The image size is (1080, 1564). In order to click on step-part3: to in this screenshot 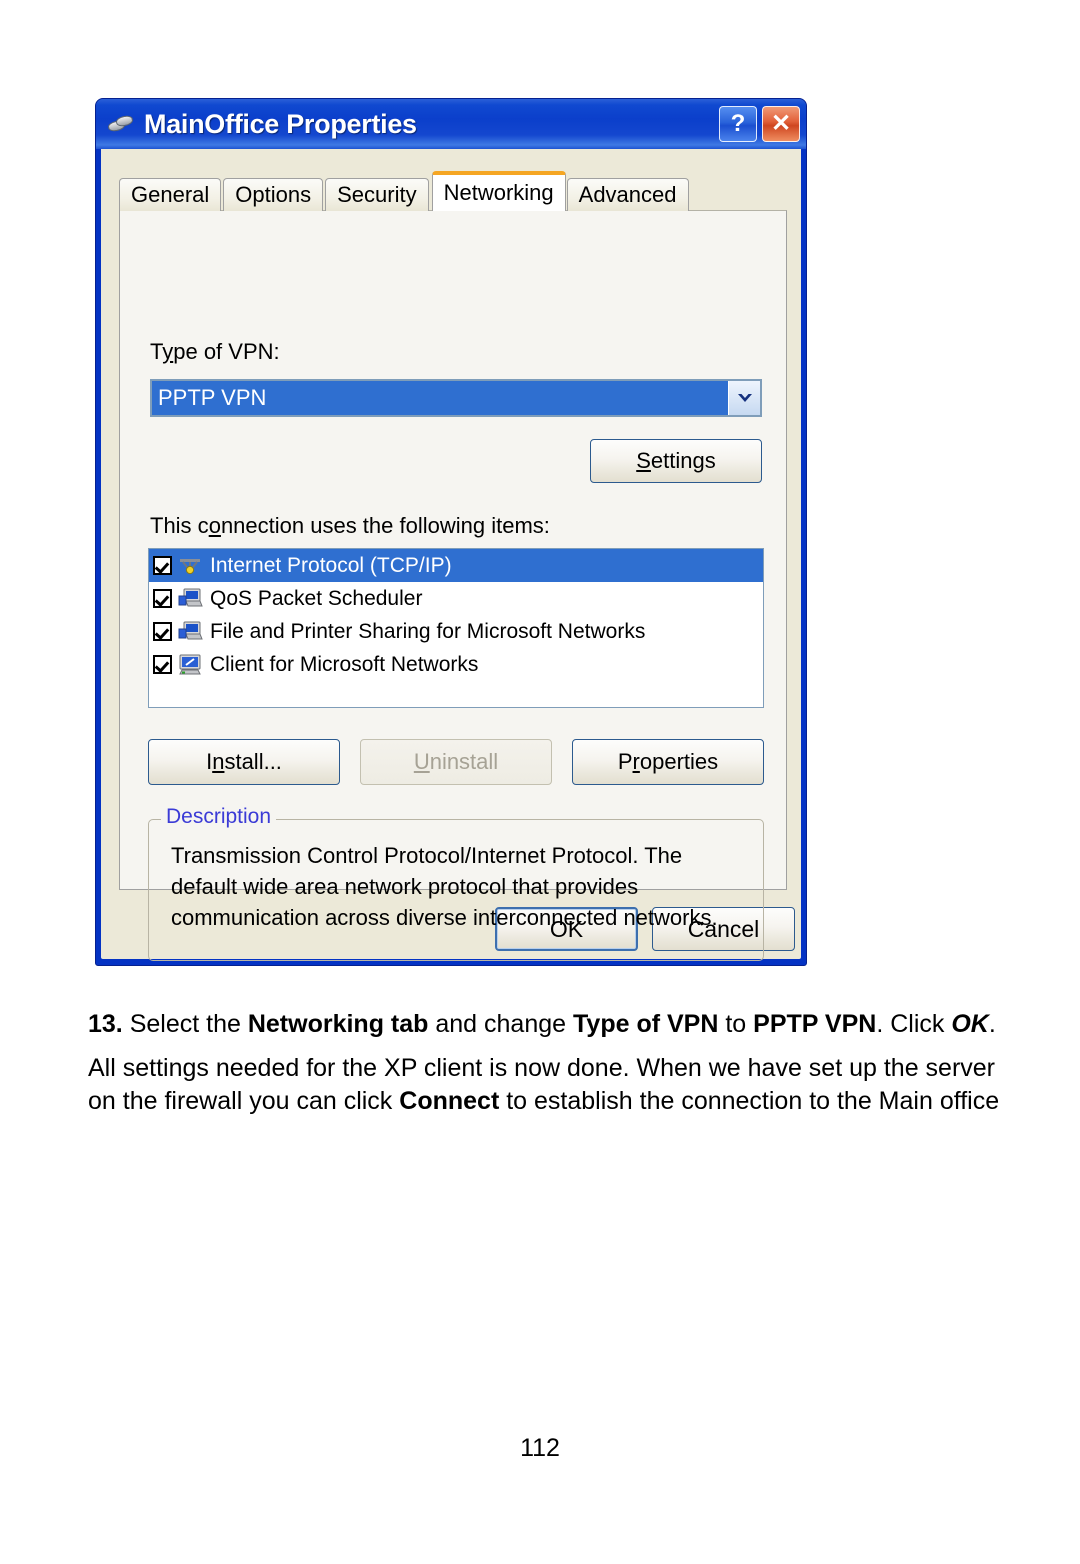, I will do `click(736, 1024)`.